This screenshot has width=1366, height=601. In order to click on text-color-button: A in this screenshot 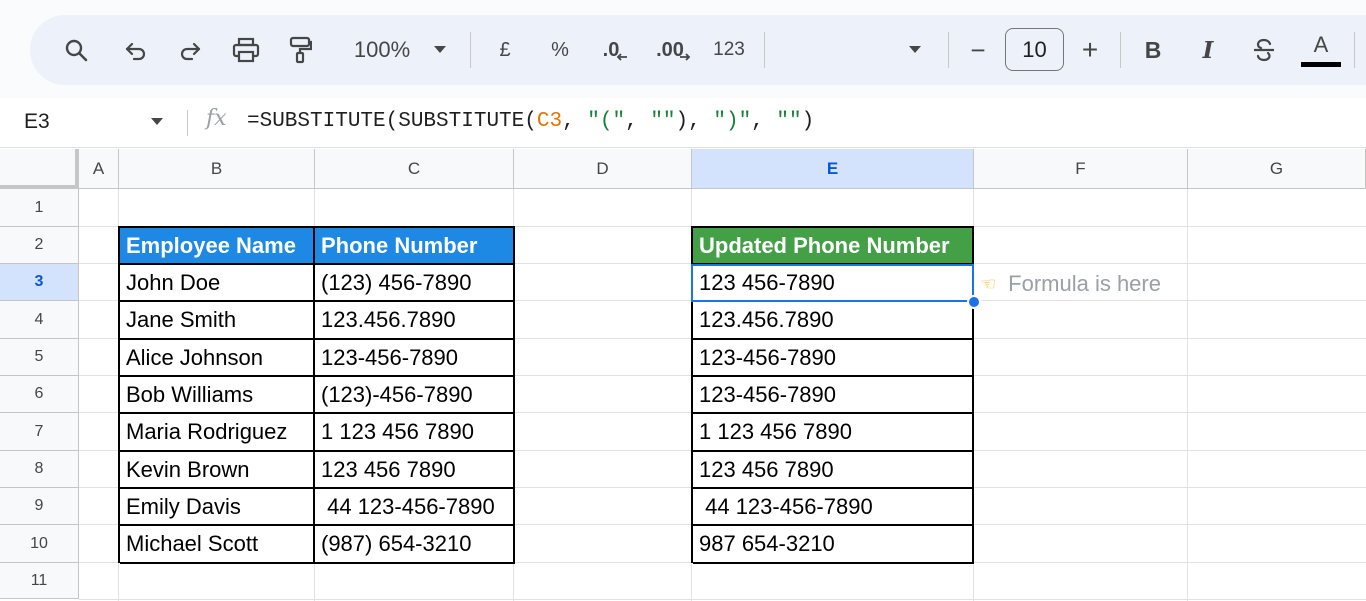, I will do `click(1321, 50)`.